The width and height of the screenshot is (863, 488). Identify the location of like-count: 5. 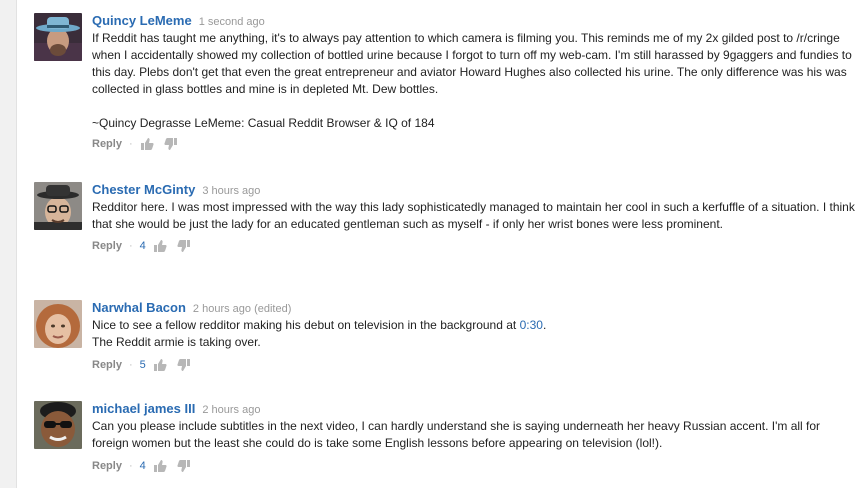
(142, 365).